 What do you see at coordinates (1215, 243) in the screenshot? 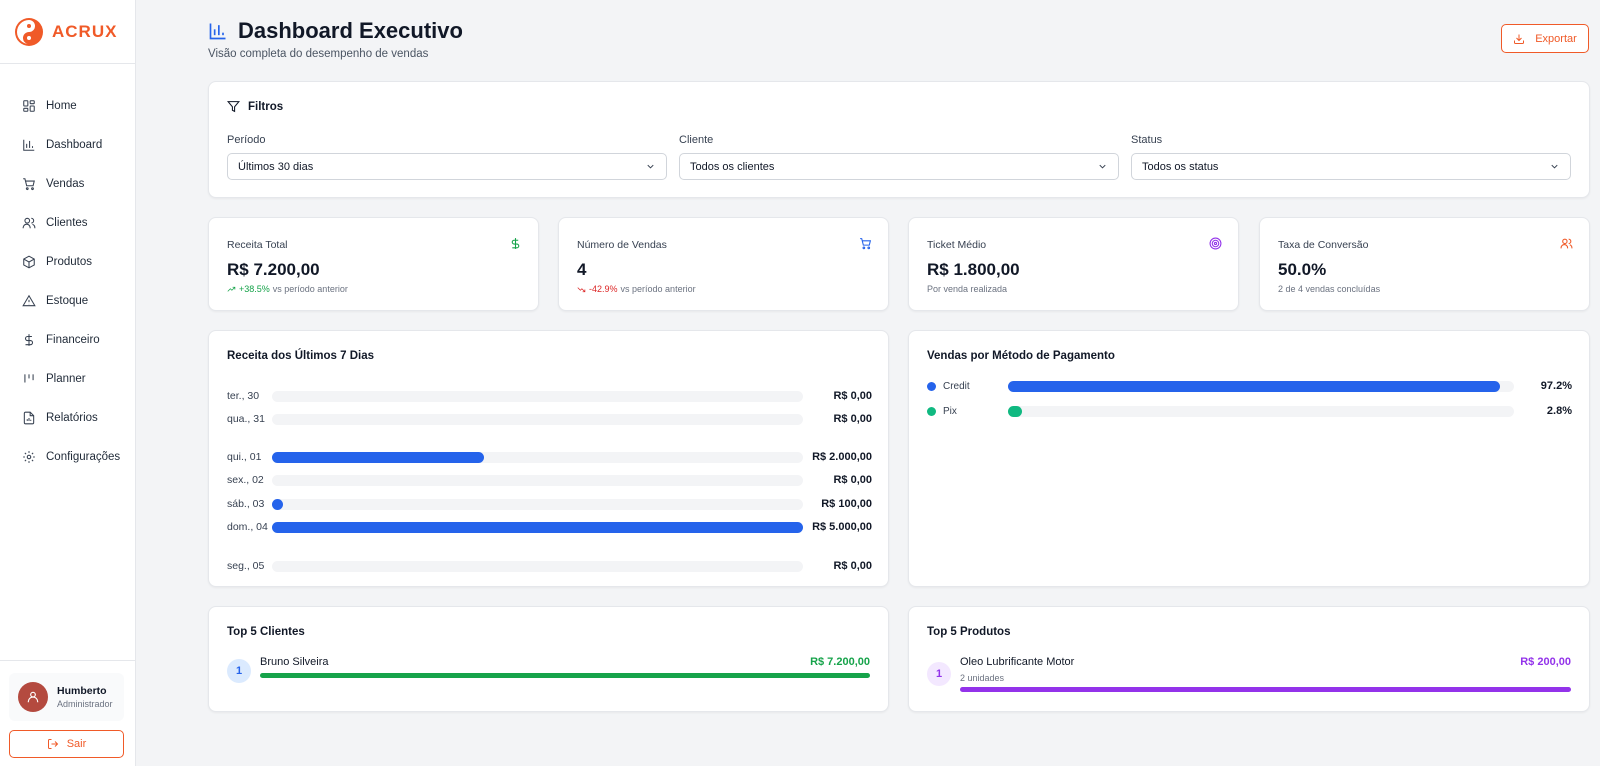
I see `target-icon` at bounding box center [1215, 243].